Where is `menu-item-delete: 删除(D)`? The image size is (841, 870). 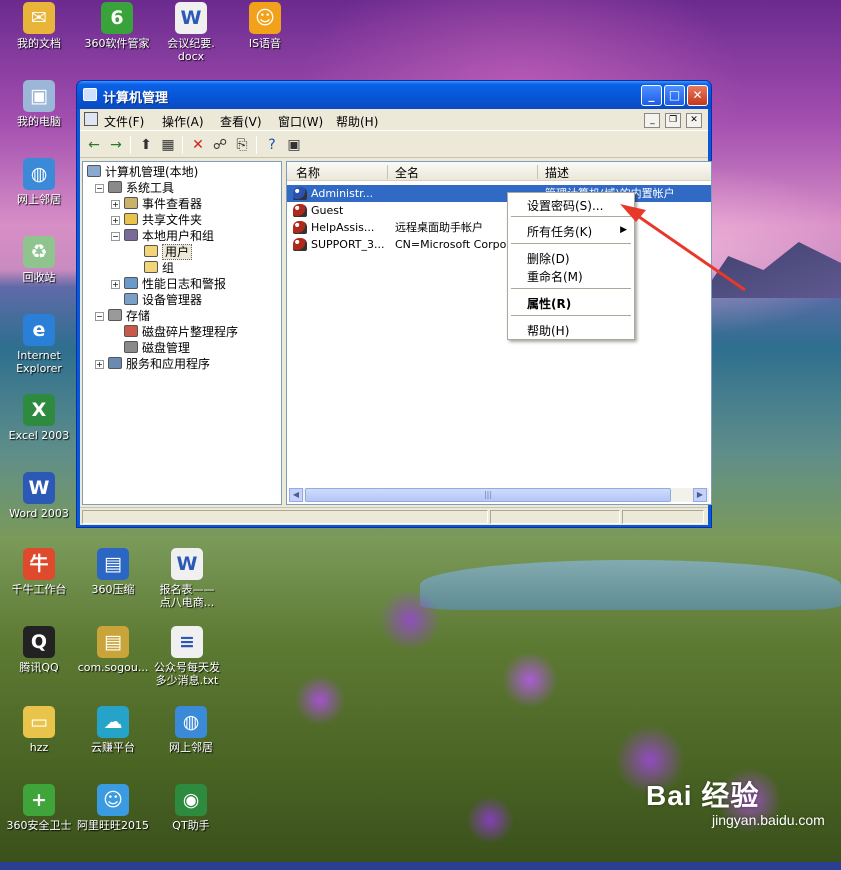
menu-item-delete: 删除(D) is located at coordinates (548, 258).